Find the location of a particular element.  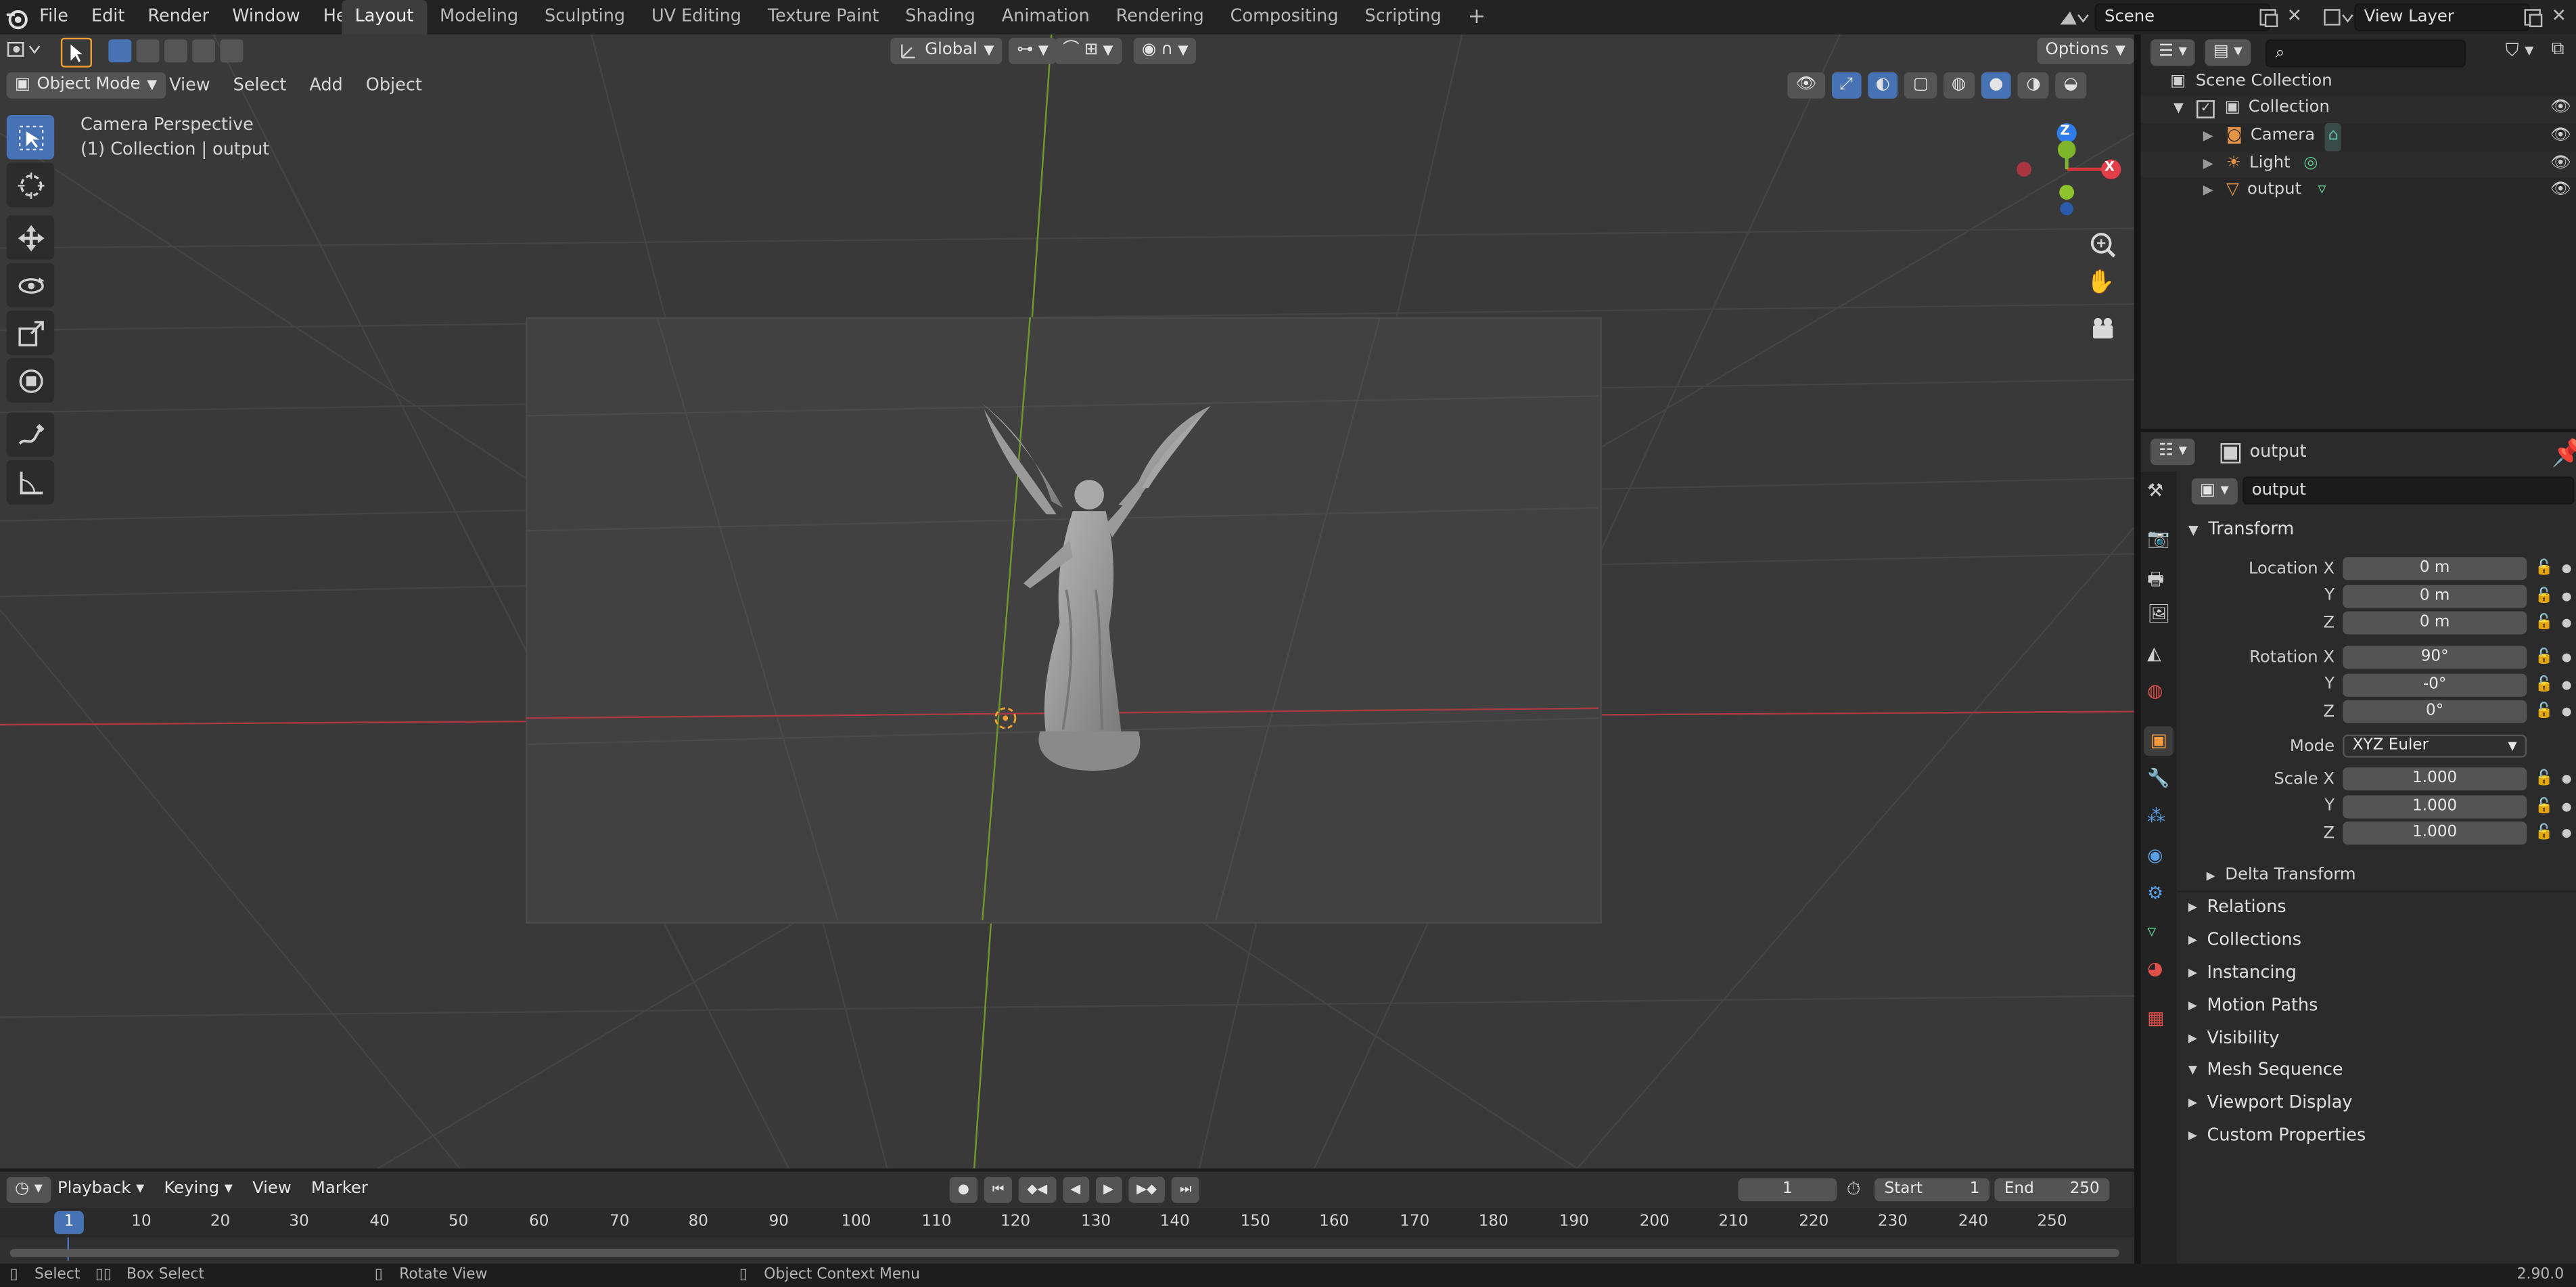

rotation-x-field: 90° is located at coordinates (2435, 657).